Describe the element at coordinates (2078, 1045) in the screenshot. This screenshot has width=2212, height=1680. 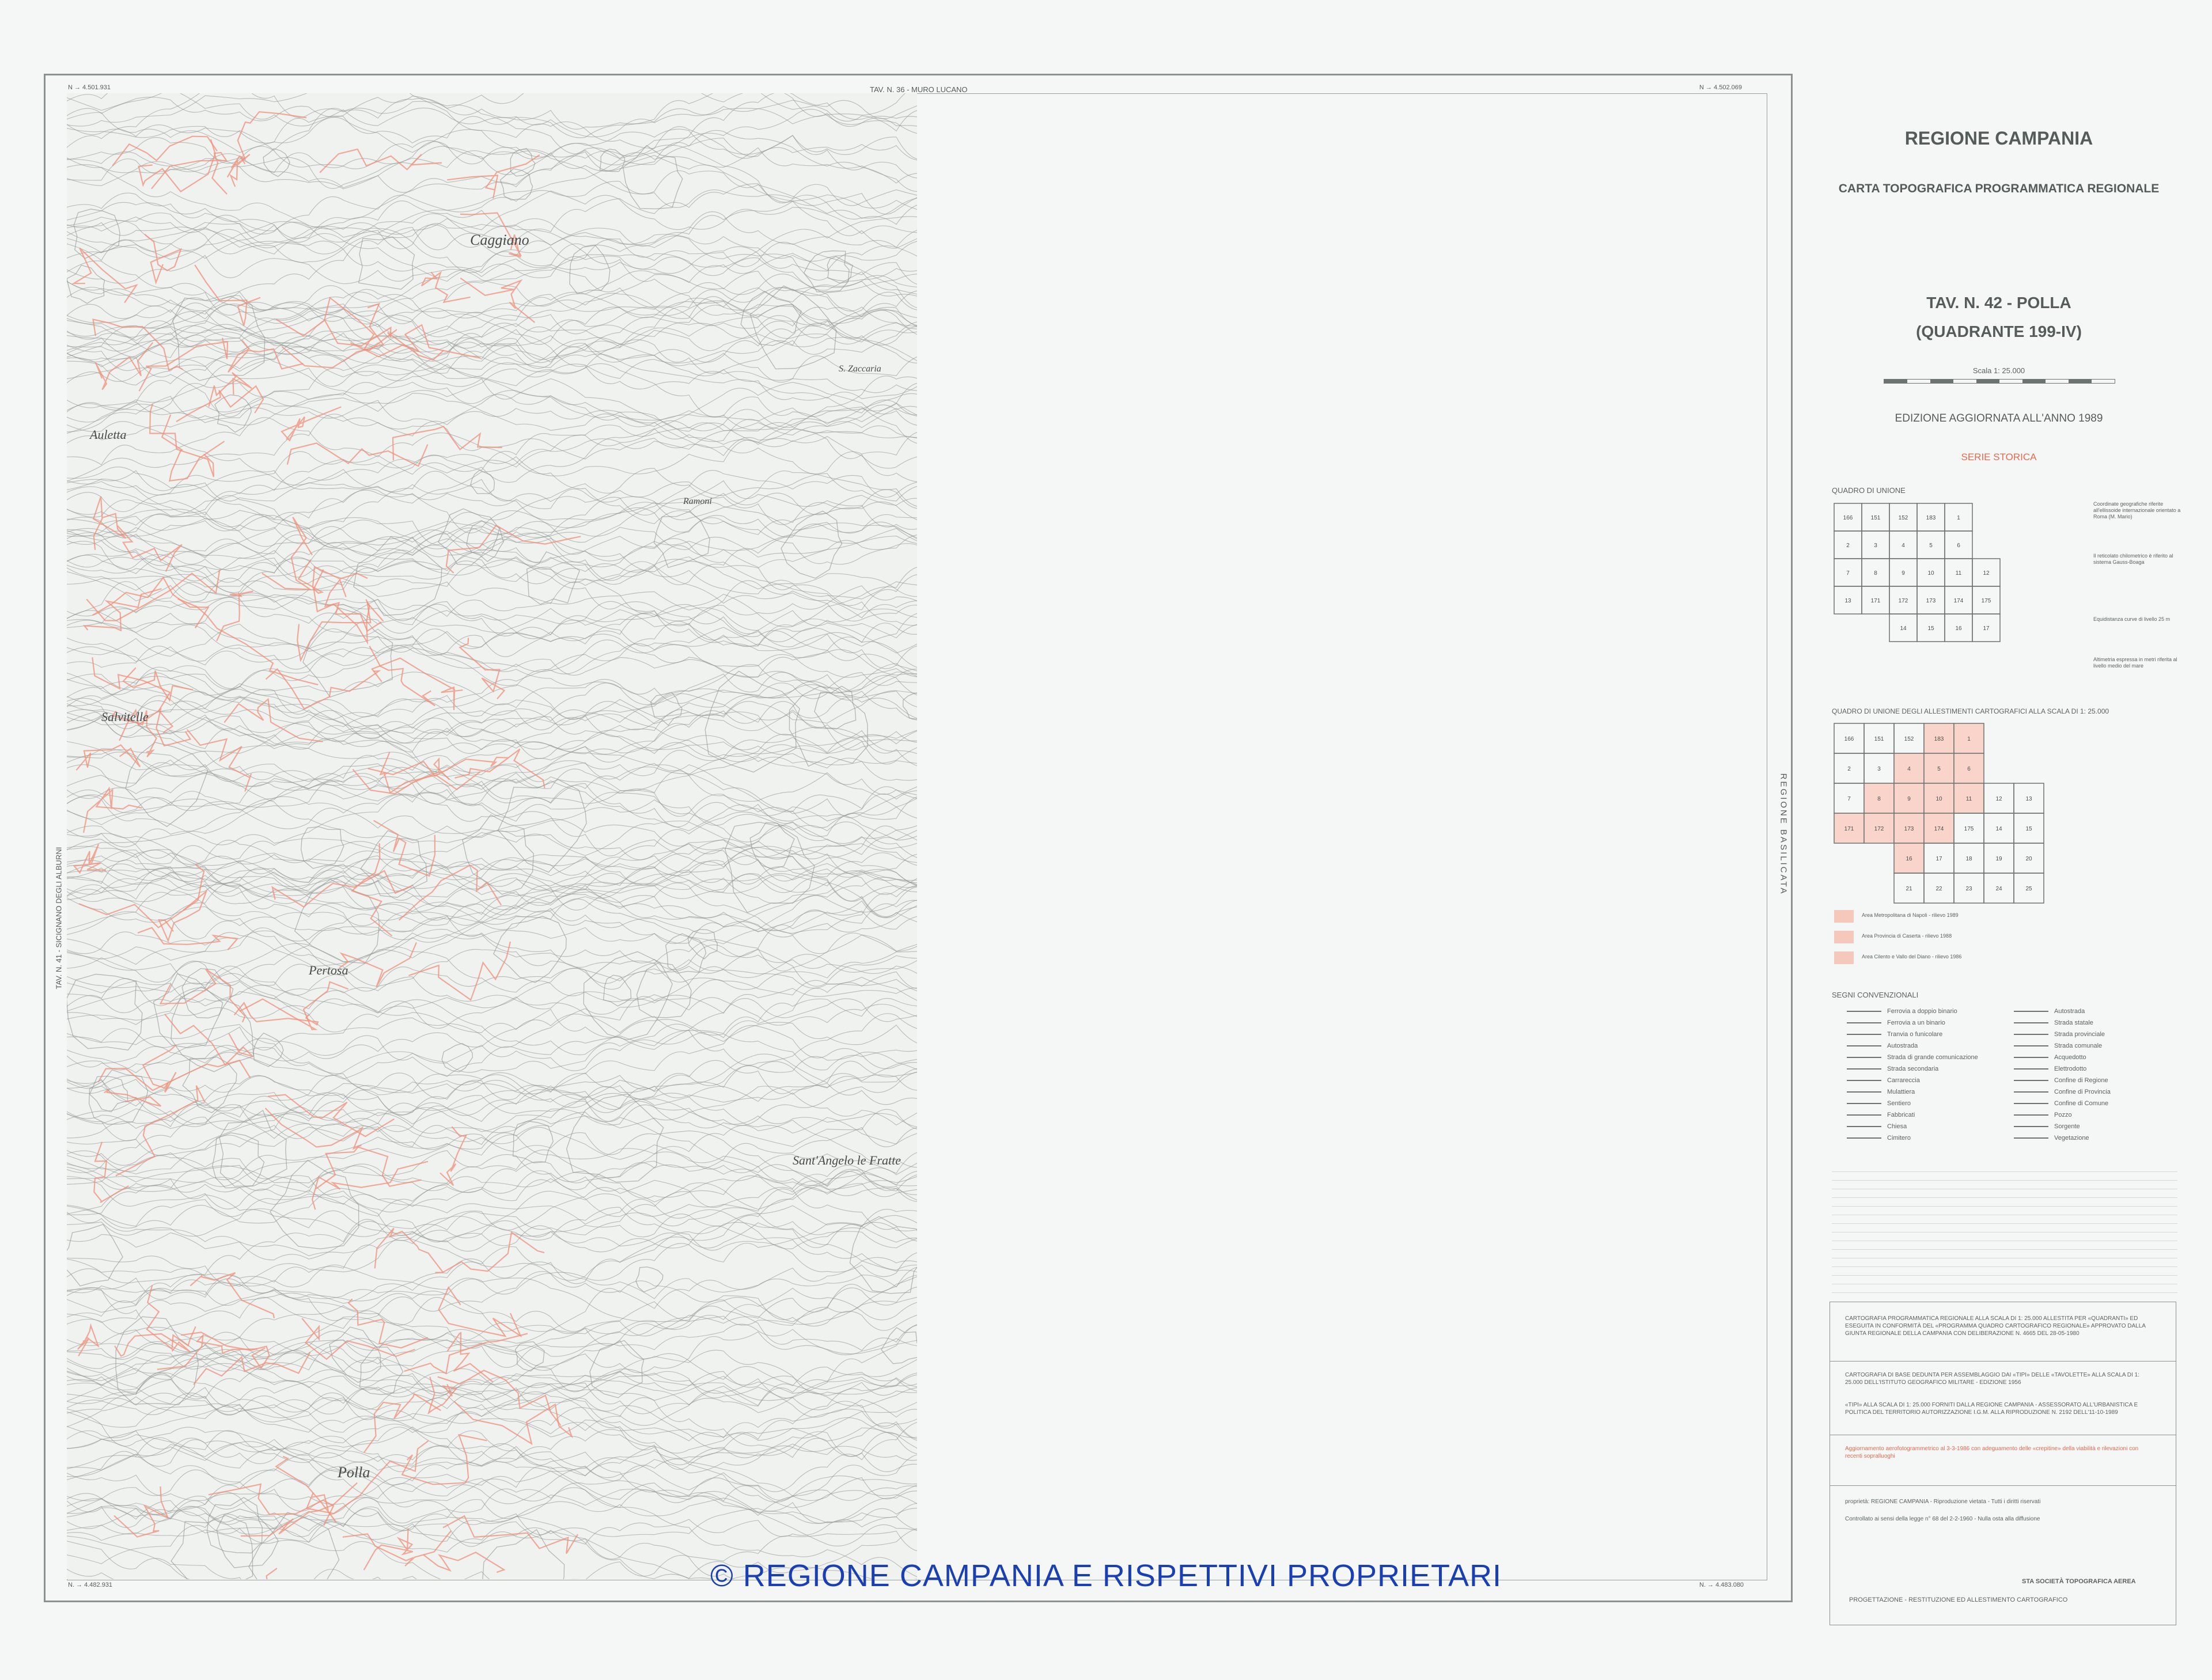
I see `convention-label: Strada comunale` at that location.